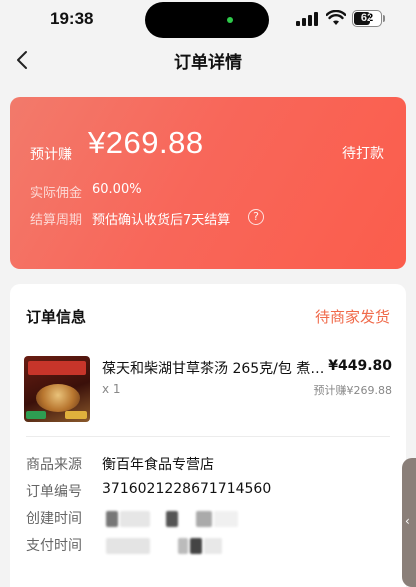 The height and width of the screenshot is (587, 416). Describe the element at coordinates (158, 465) in the screenshot. I see `shop-source-value: 衡百年食品专营店` at that location.